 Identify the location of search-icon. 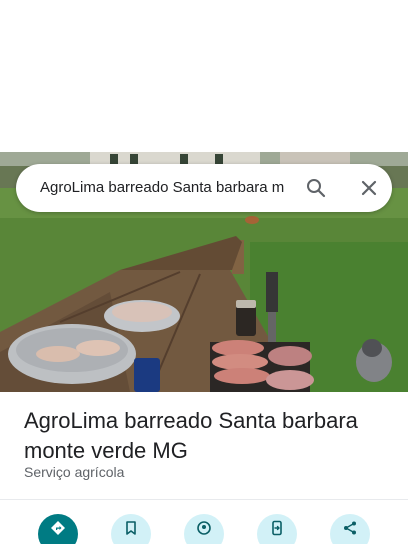
(316, 188).